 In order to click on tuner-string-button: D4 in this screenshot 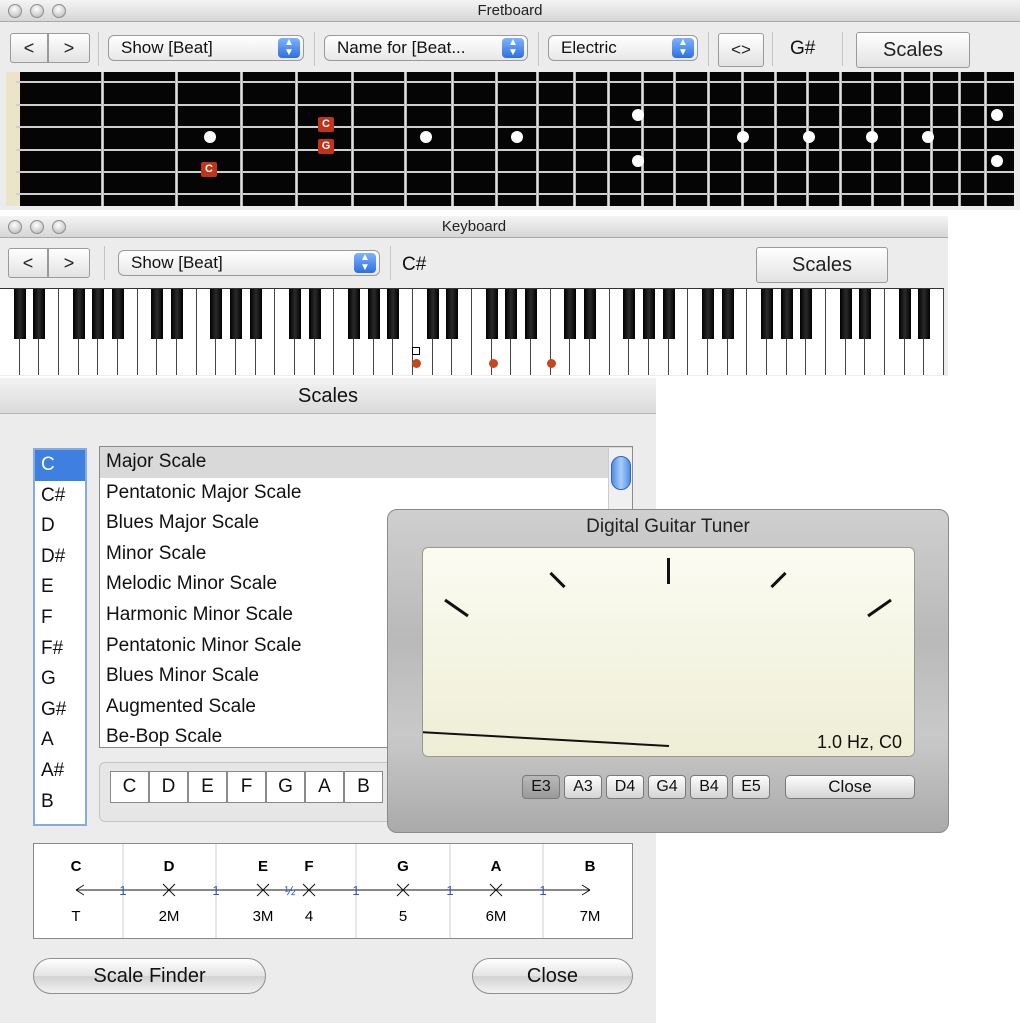, I will do `click(625, 787)`.